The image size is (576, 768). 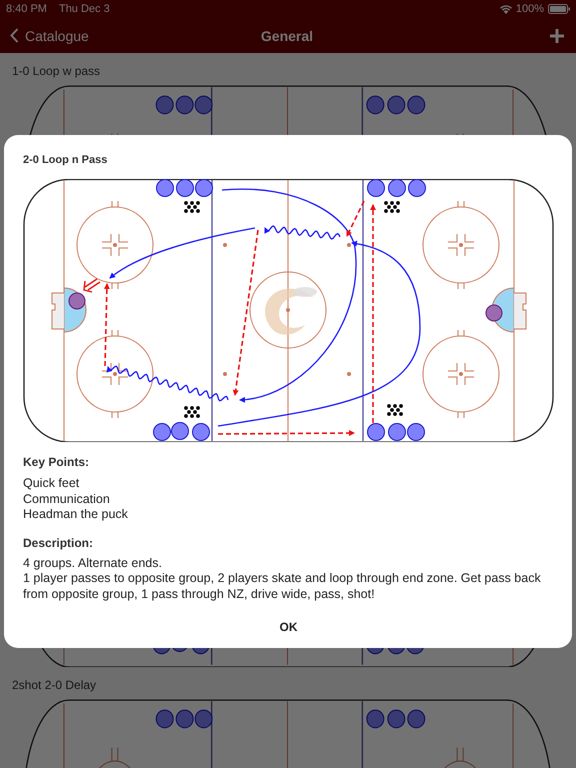 I want to click on description-text: 4 groups. Alternate ends., so click(x=93, y=563).